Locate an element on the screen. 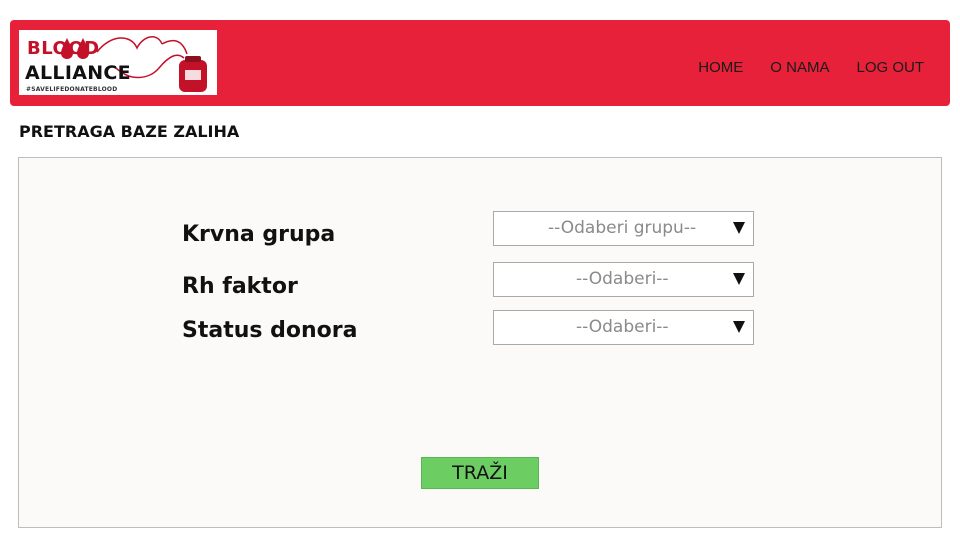 This screenshot has width=960, height=540. blood-group-label: Krvna grupa is located at coordinates (259, 234).